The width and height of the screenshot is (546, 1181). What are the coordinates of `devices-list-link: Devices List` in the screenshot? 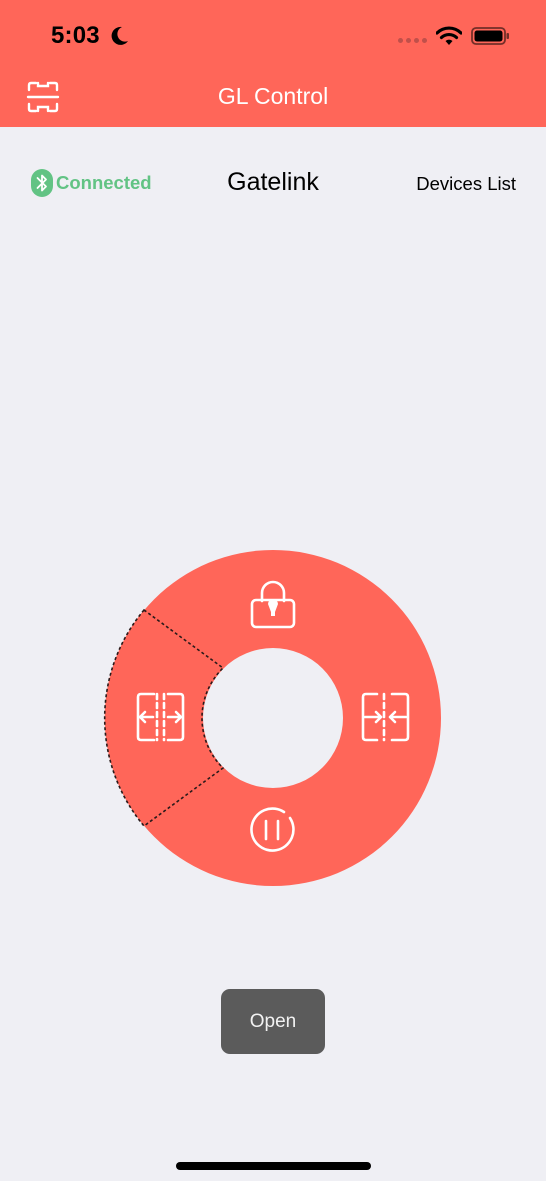 It's located at (466, 184).